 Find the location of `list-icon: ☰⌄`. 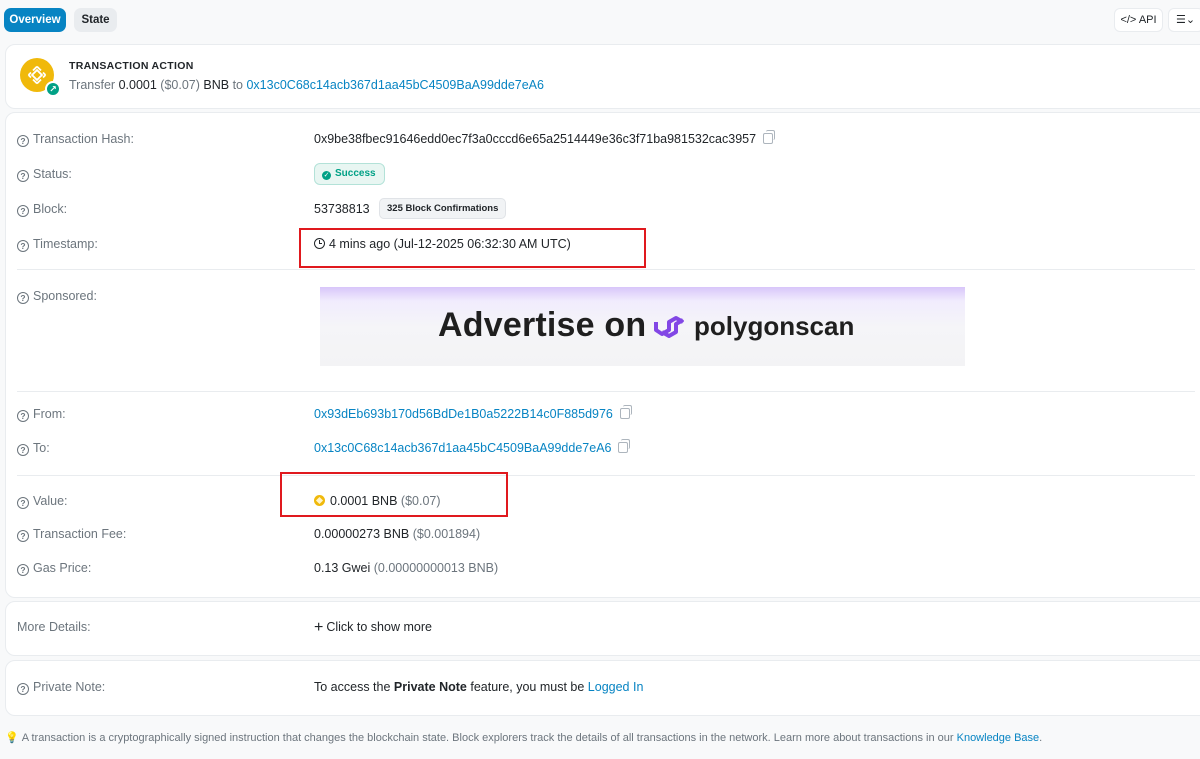

list-icon: ☰⌄ is located at coordinates (1186, 20).